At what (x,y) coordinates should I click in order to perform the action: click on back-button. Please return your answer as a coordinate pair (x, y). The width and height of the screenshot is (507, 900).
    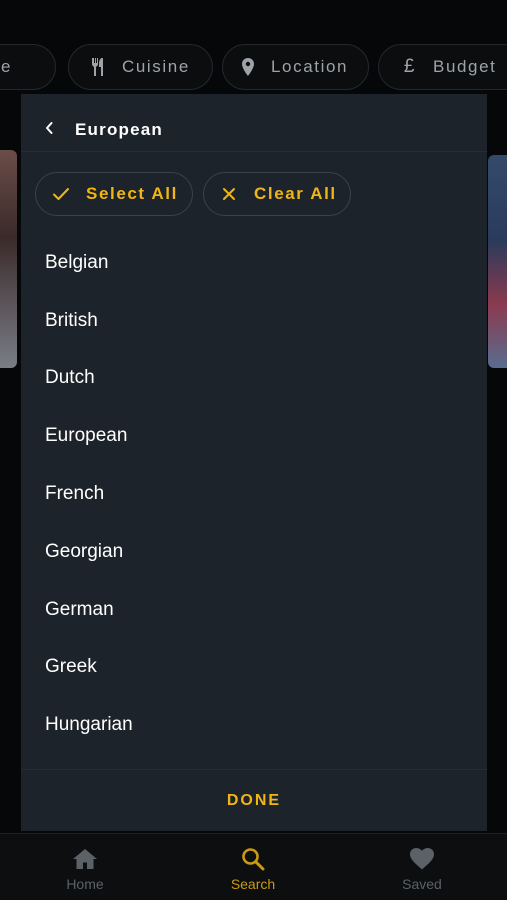
    Looking at the image, I should click on (49, 128).